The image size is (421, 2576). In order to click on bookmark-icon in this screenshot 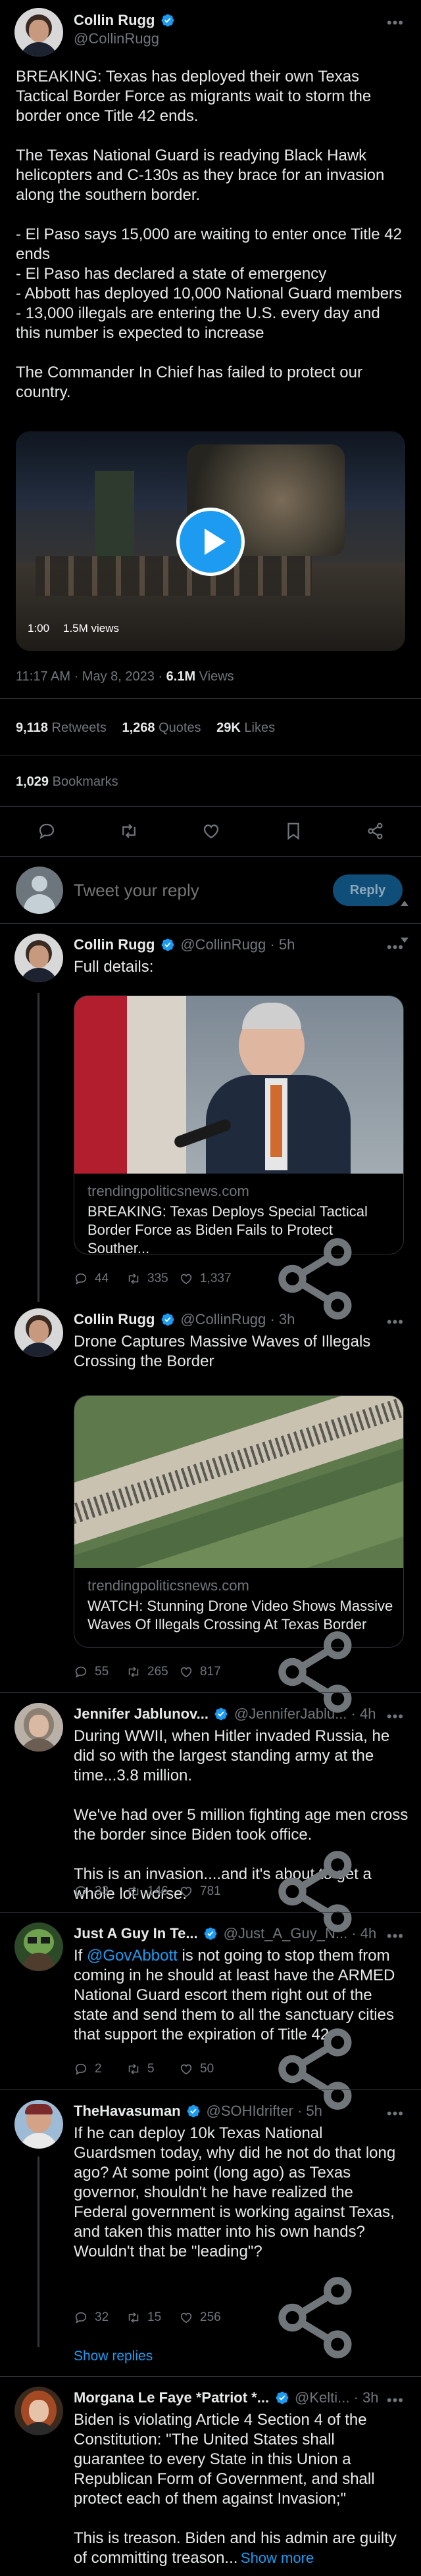, I will do `click(293, 831)`.